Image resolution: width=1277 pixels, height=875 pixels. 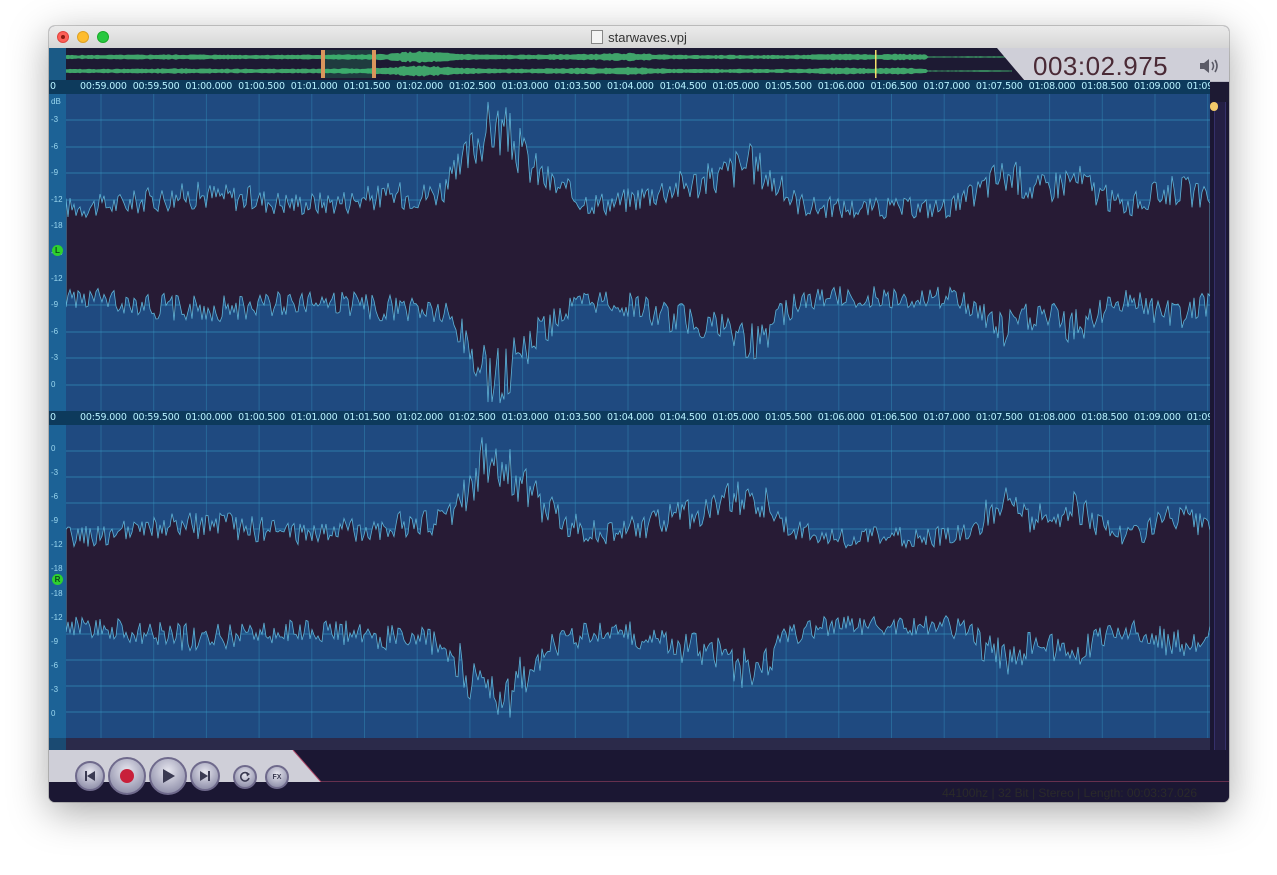 I want to click on horizontal-scrollbar, so click(x=629, y=744).